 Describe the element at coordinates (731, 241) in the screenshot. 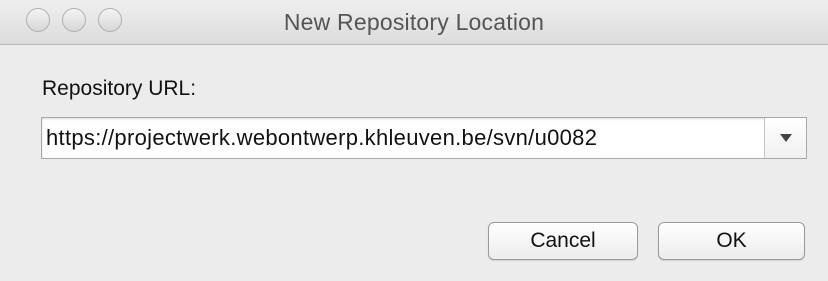

I see `ok-button: OK` at that location.